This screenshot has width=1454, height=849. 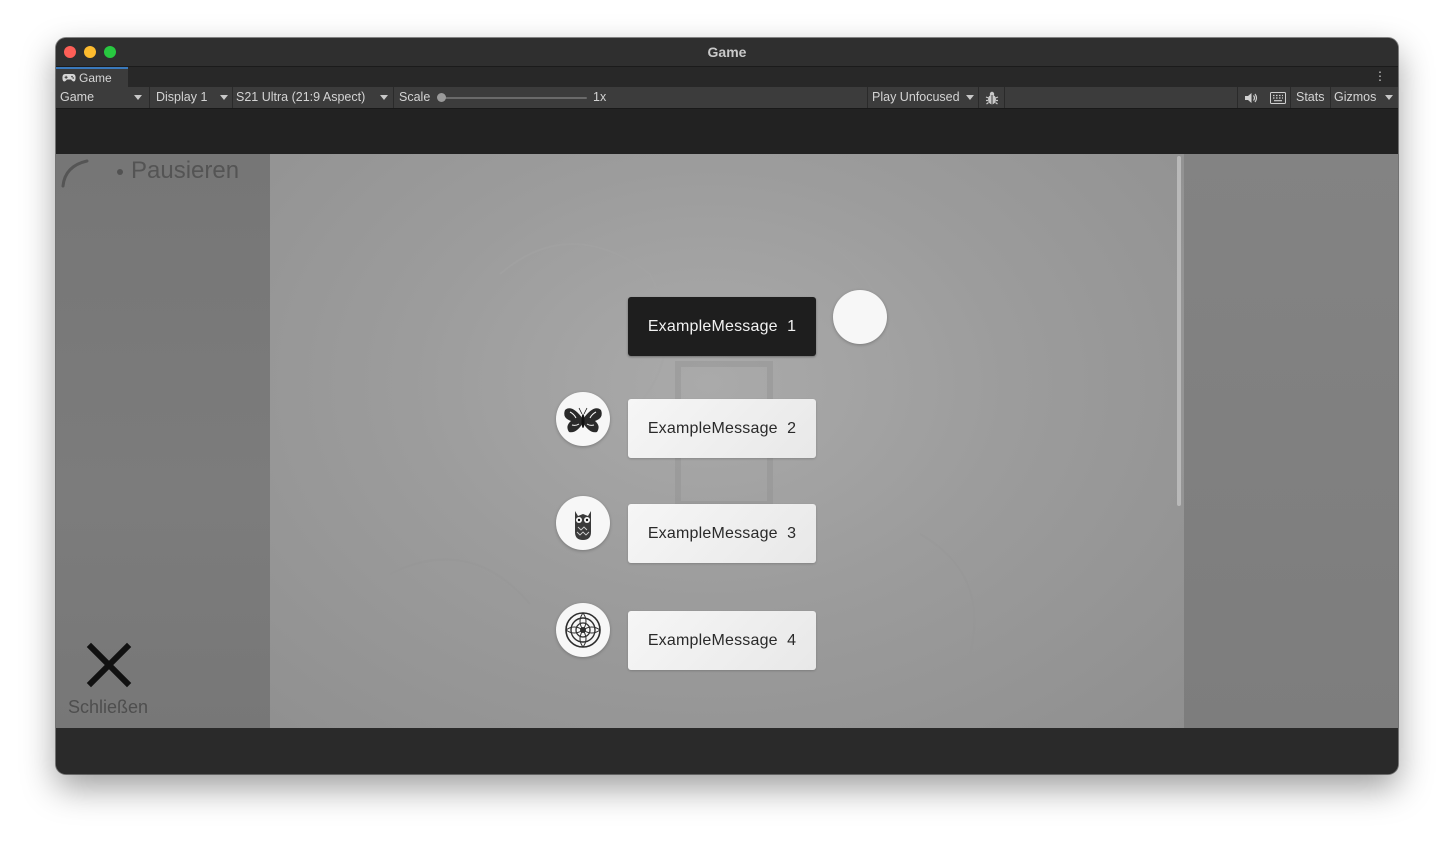 I want to click on message-item-3: ExampleMessage 3, so click(x=722, y=533).